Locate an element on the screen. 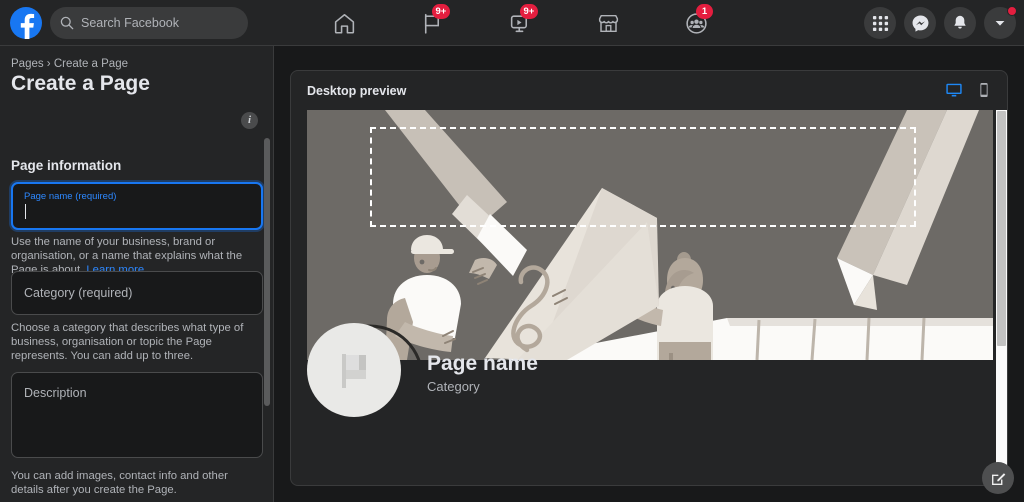 Image resolution: width=1024 pixels, height=502 pixels. nav-pages-button: 9+ is located at coordinates (432, 23).